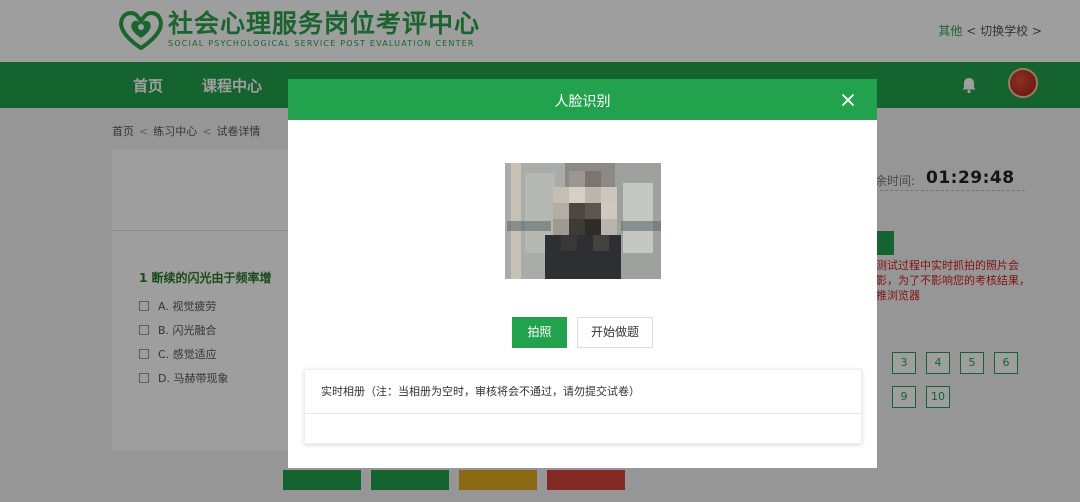 Image resolution: width=1080 pixels, height=502 pixels. I want to click on realtime-album: 实时相册（注：当相册为空时，审核将会不通过，请勿提交试卷）, so click(583, 406).